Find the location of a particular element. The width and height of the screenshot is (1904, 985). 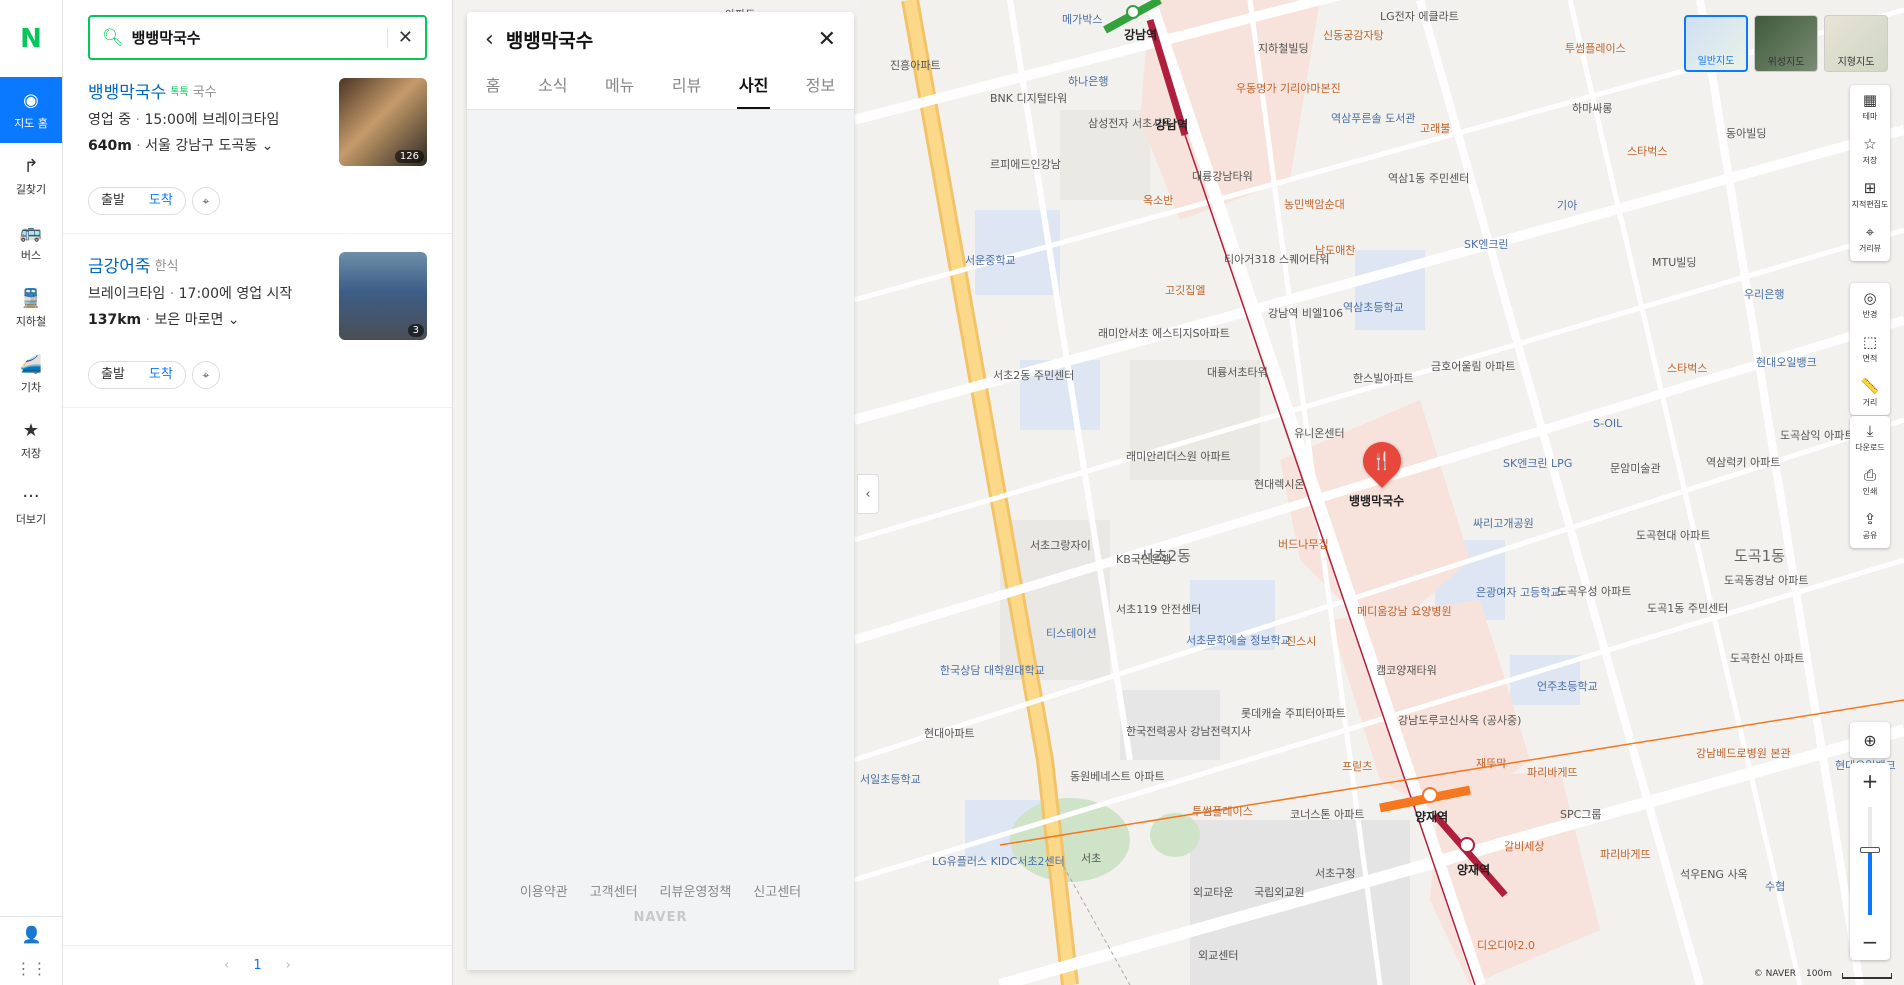

user-icon: 👤 is located at coordinates (31, 934).